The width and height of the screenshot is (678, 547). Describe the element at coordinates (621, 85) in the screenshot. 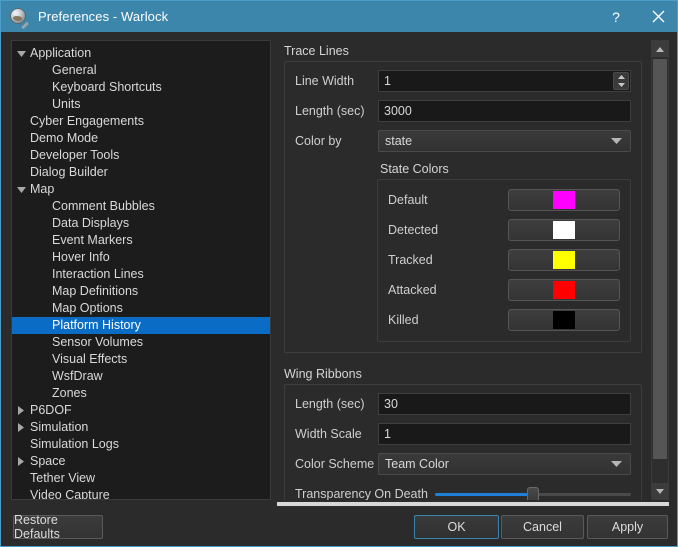

I see `stepper-down-button` at that location.